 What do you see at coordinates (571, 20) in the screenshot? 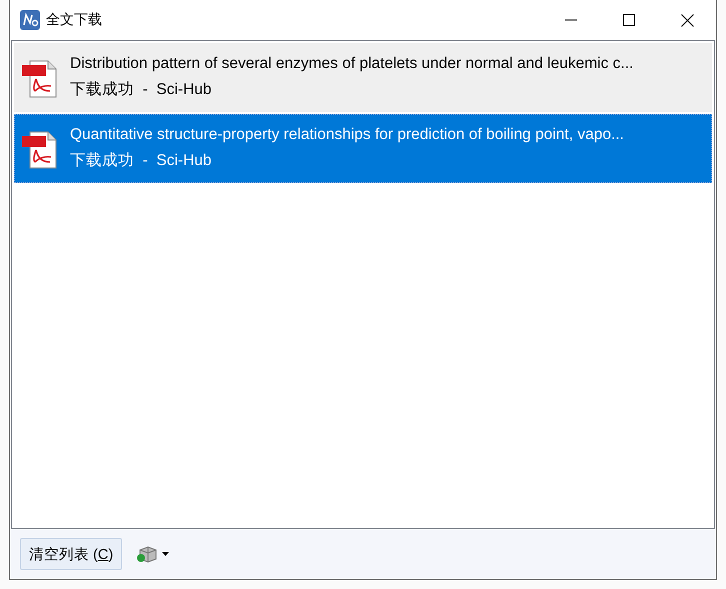
I see `minimize-icon` at bounding box center [571, 20].